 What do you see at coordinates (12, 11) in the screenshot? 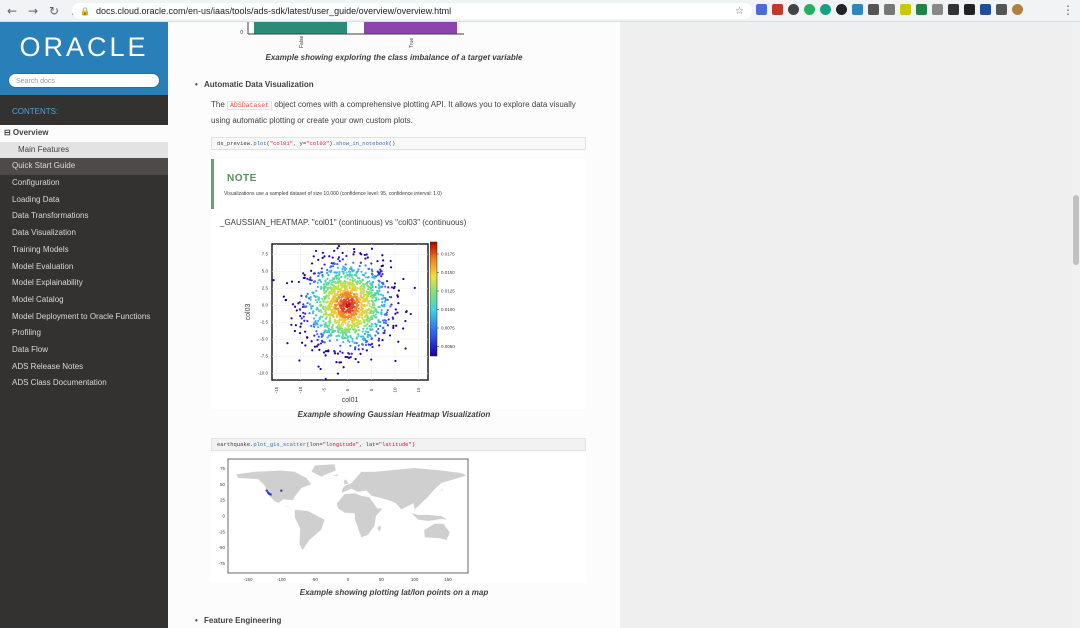
I see `back-icon: ←` at bounding box center [12, 11].